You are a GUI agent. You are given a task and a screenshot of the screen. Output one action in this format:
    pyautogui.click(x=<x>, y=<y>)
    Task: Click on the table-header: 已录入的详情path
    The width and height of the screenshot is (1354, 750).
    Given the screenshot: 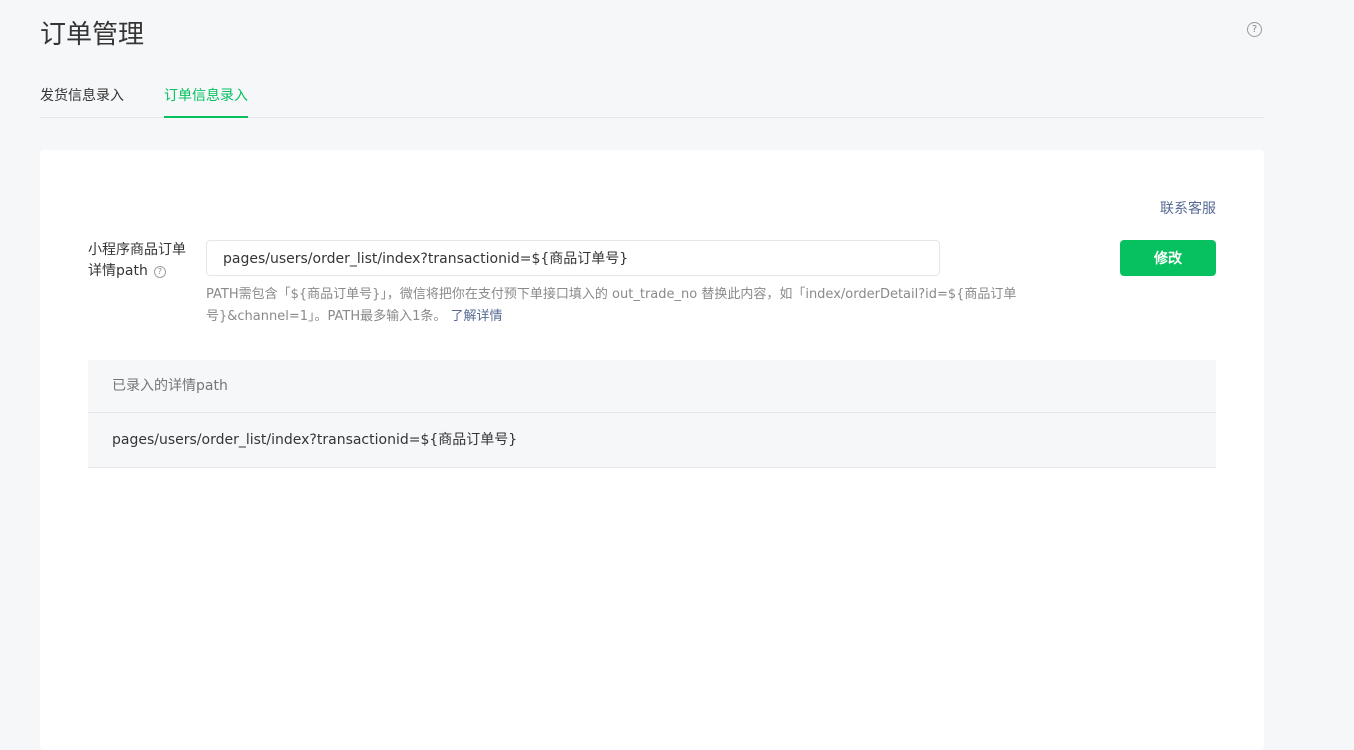 What is the action you would take?
    pyautogui.click(x=652, y=386)
    